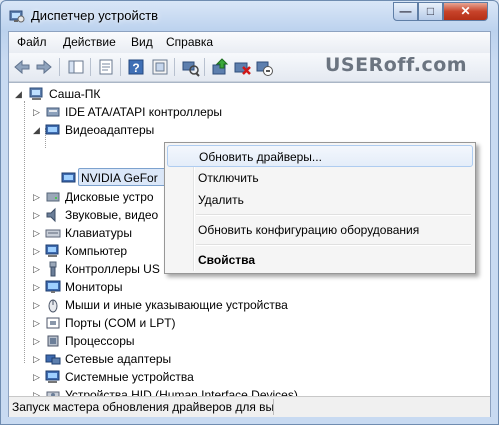 The image size is (499, 425). What do you see at coordinates (51, 215) in the screenshot?
I see `sound-icon` at bounding box center [51, 215].